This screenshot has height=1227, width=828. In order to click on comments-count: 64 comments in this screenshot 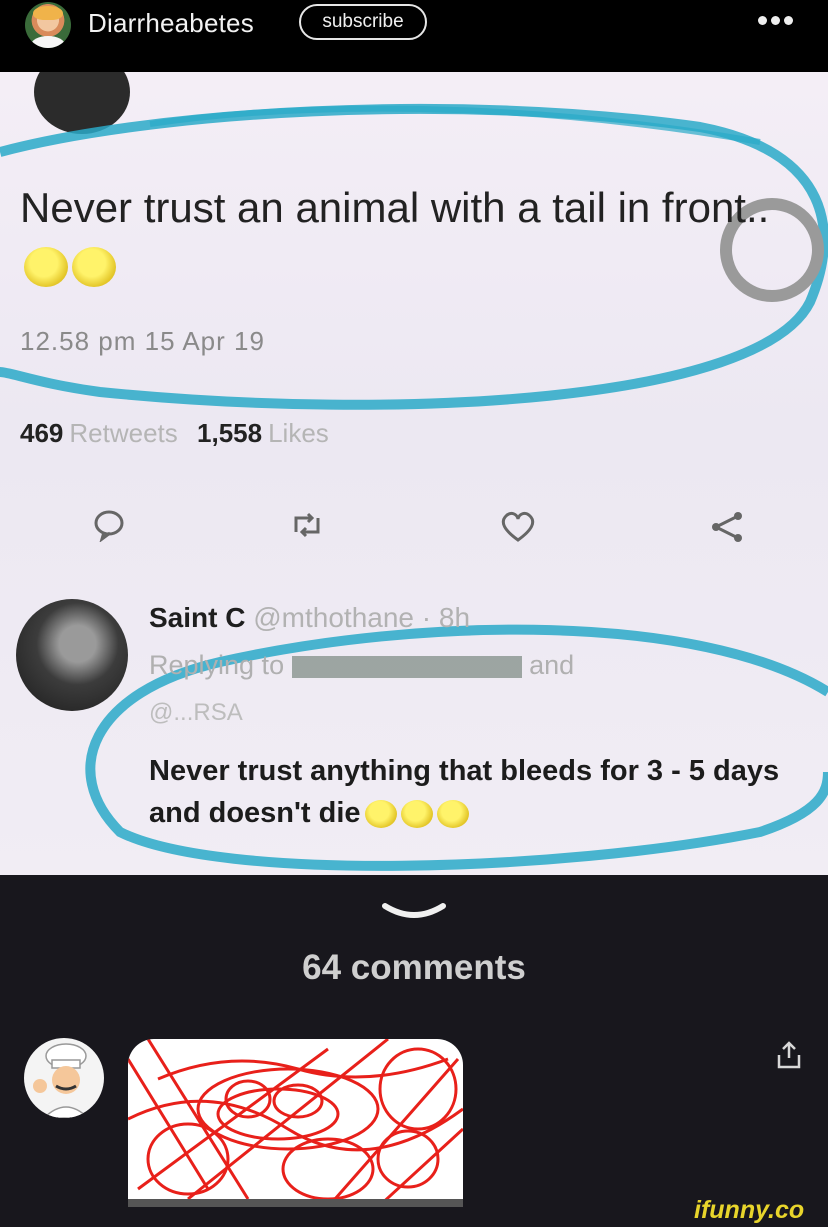, I will do `click(414, 968)`.